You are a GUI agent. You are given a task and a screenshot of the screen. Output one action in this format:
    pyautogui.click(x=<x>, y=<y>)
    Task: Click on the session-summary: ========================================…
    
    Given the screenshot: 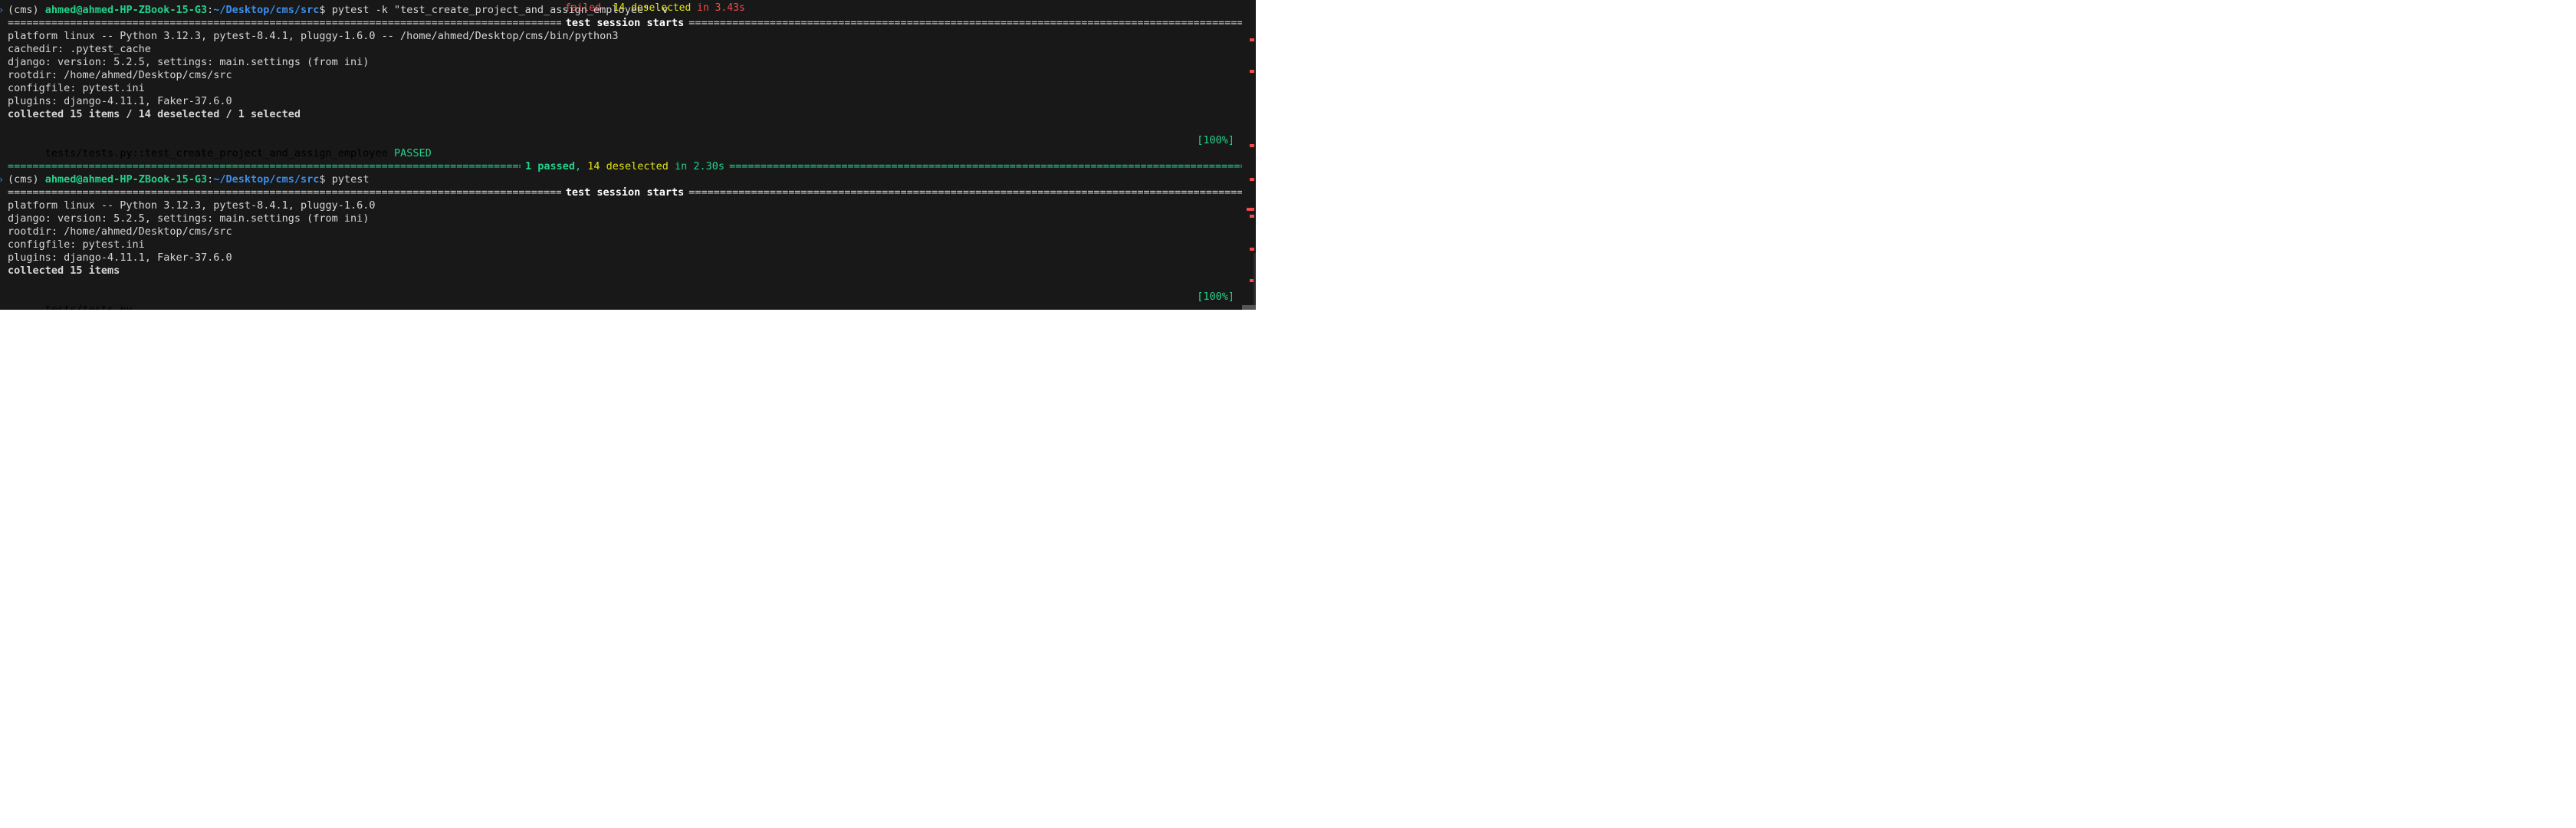 What is the action you would take?
    pyautogui.click(x=625, y=166)
    